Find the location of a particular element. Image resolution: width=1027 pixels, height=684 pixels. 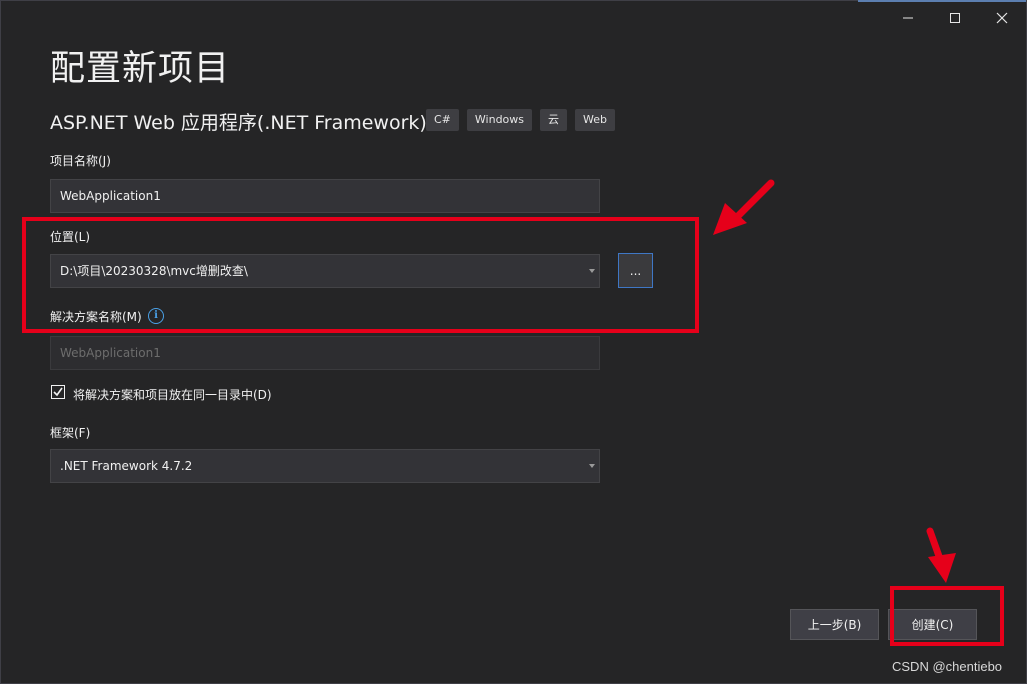

framework-select: .NET Framework 4.7.2 is located at coordinates (325, 466).